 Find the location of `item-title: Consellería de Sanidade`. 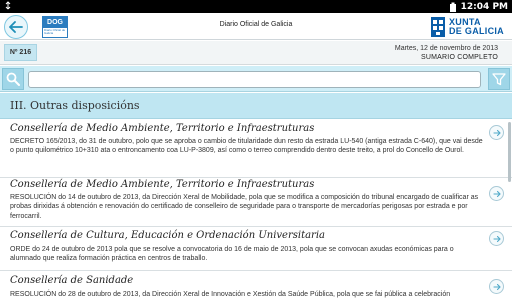

item-title: Consellería de Sanidade is located at coordinates (72, 280).